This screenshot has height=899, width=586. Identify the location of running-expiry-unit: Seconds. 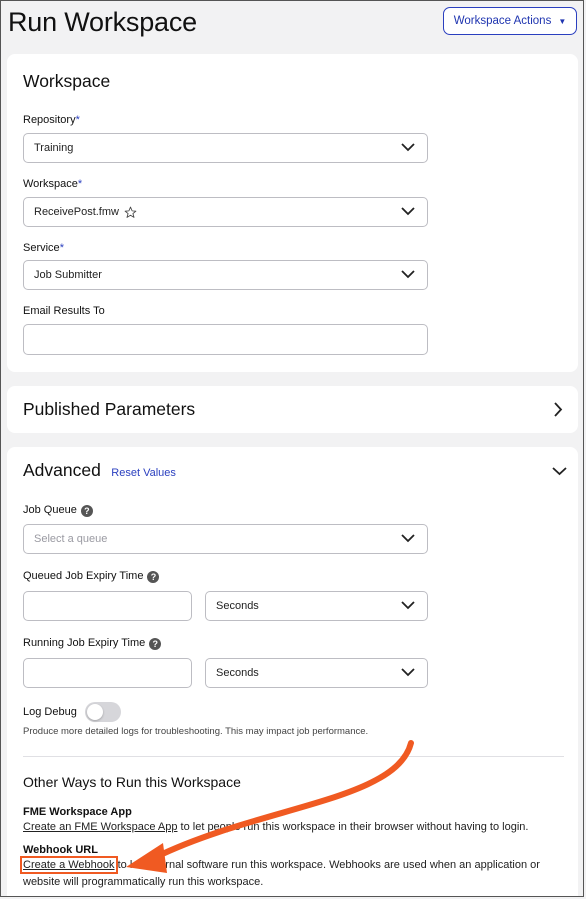
(237, 673).